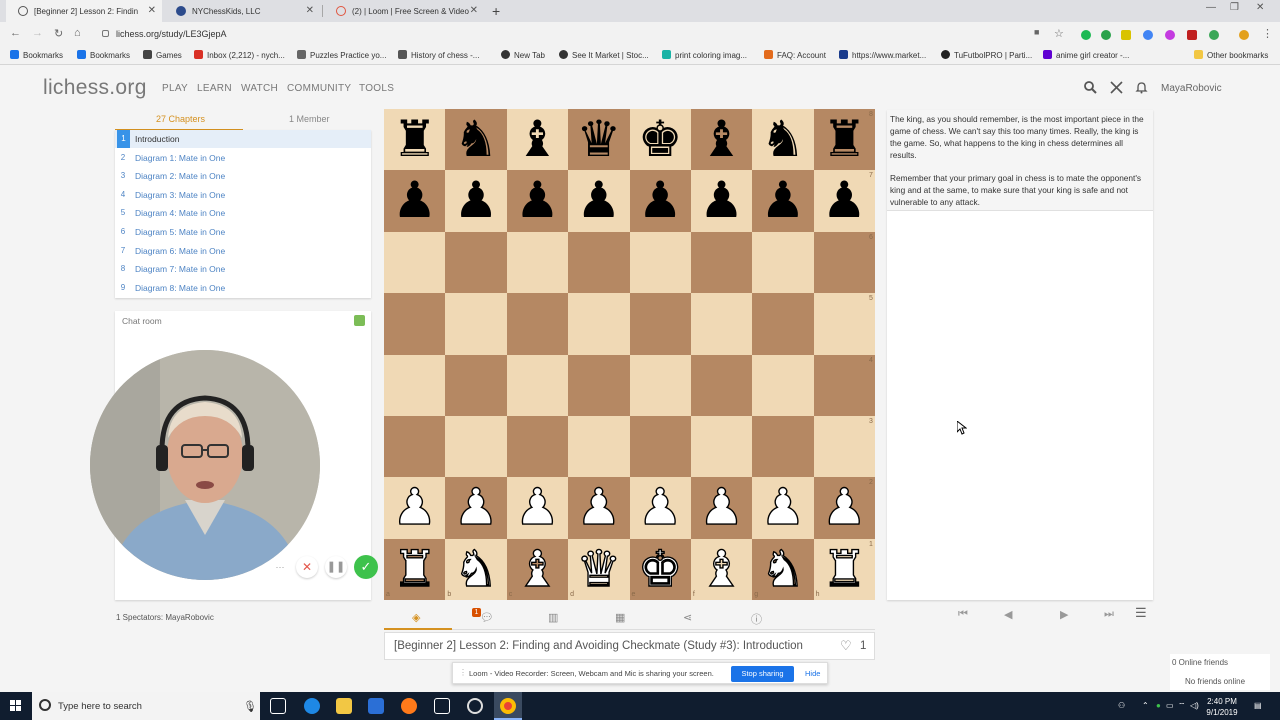 The image size is (1280, 720). I want to click on last-move-icon: ⏭, so click(1109, 614).